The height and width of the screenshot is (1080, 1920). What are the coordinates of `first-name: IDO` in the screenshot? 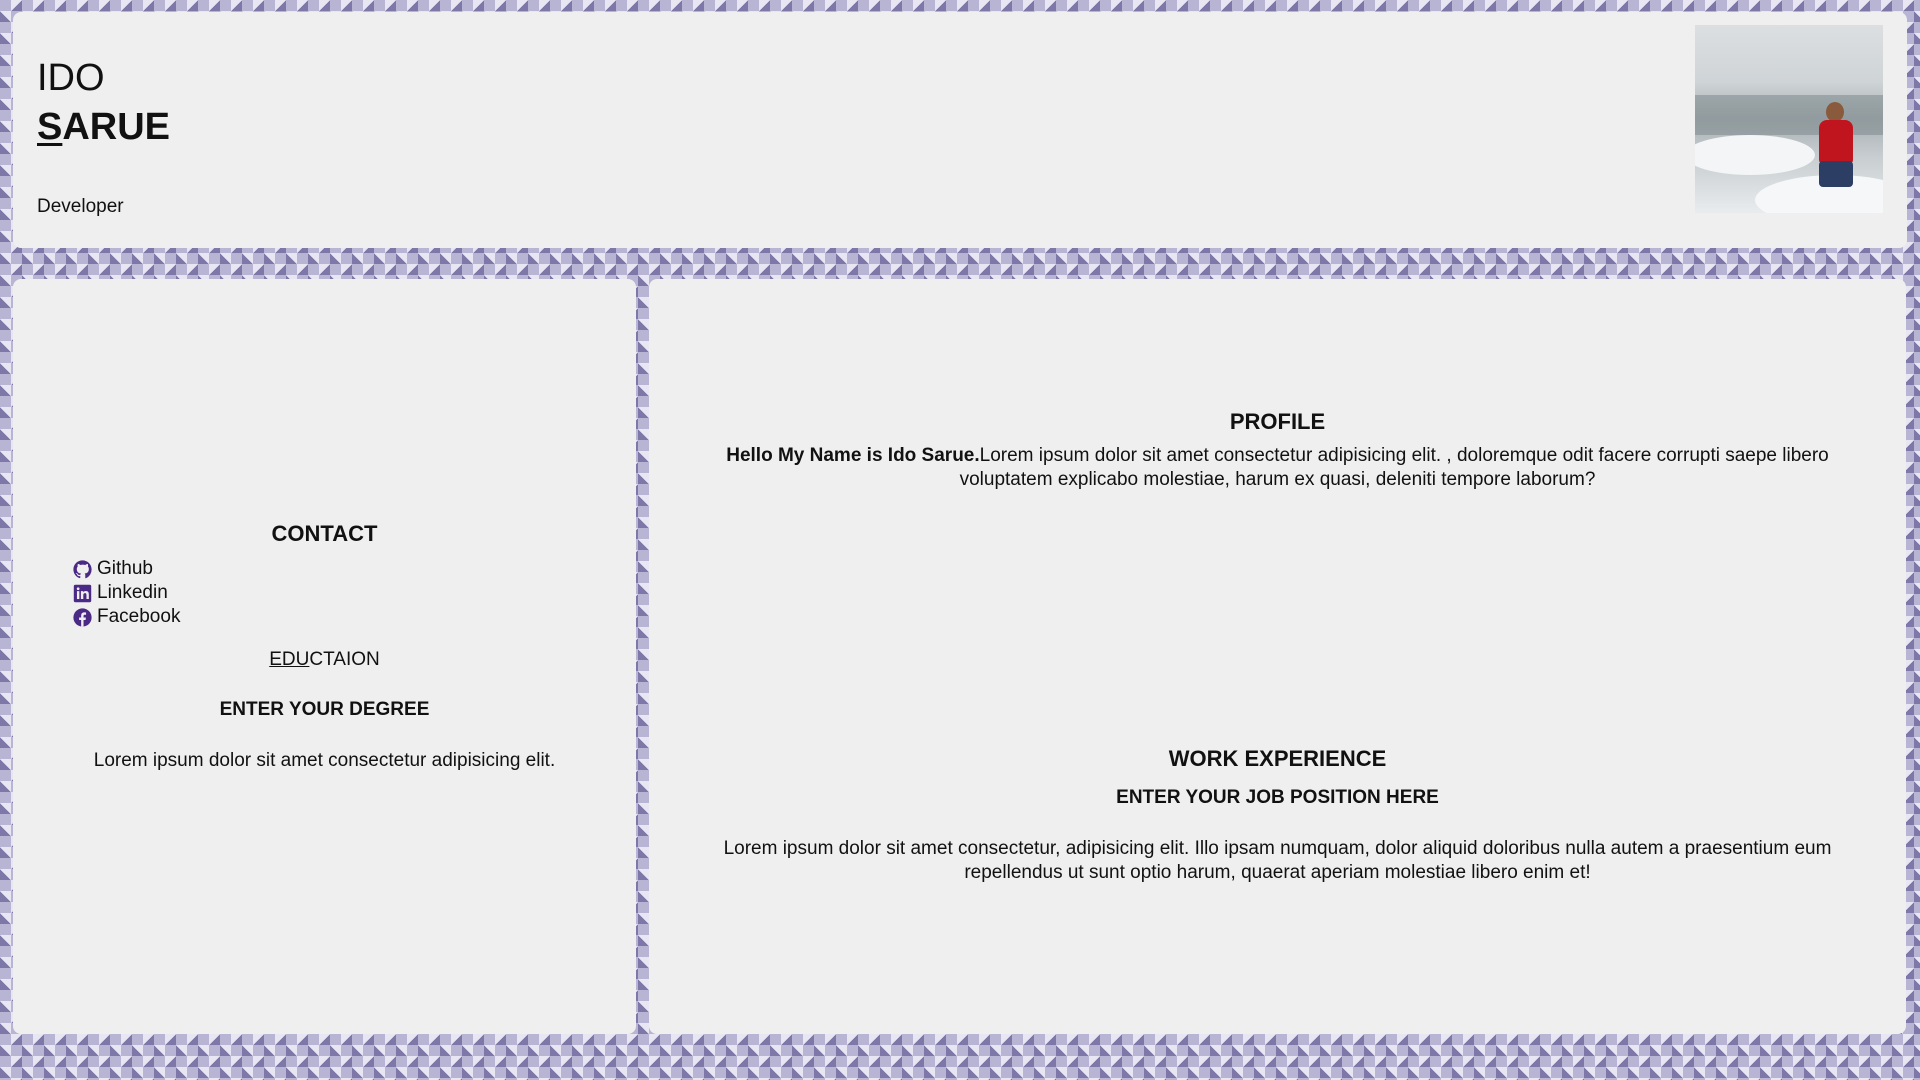 It's located at (71, 78).